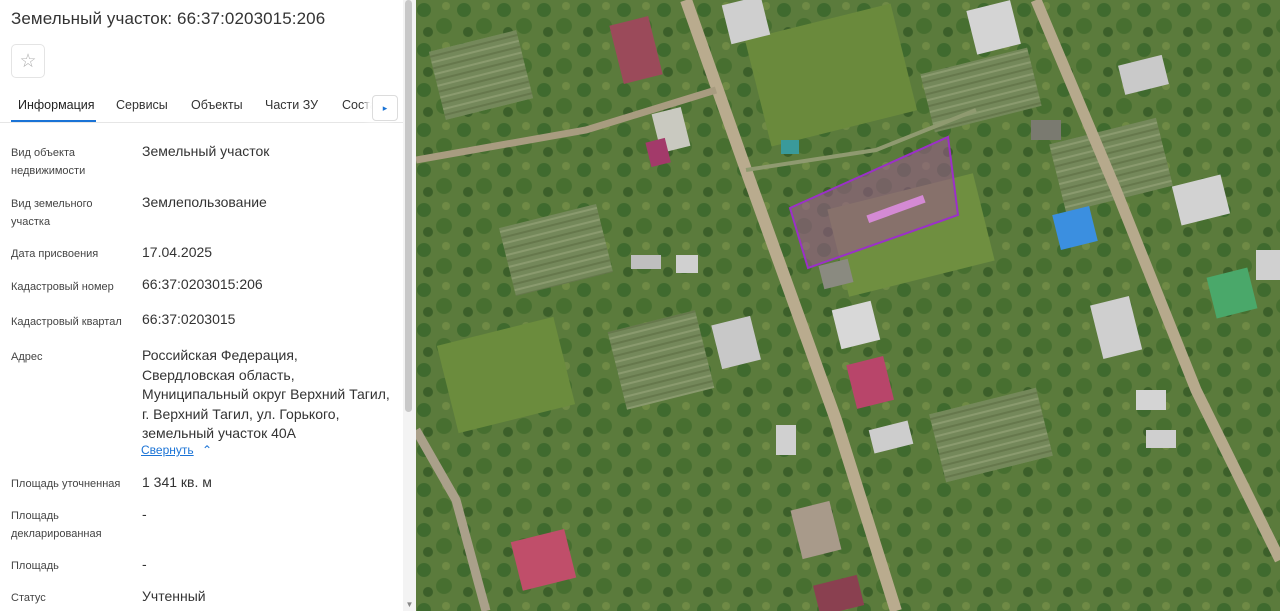  What do you see at coordinates (142, 105) in the screenshot?
I see `tab-services: Сервисы` at bounding box center [142, 105].